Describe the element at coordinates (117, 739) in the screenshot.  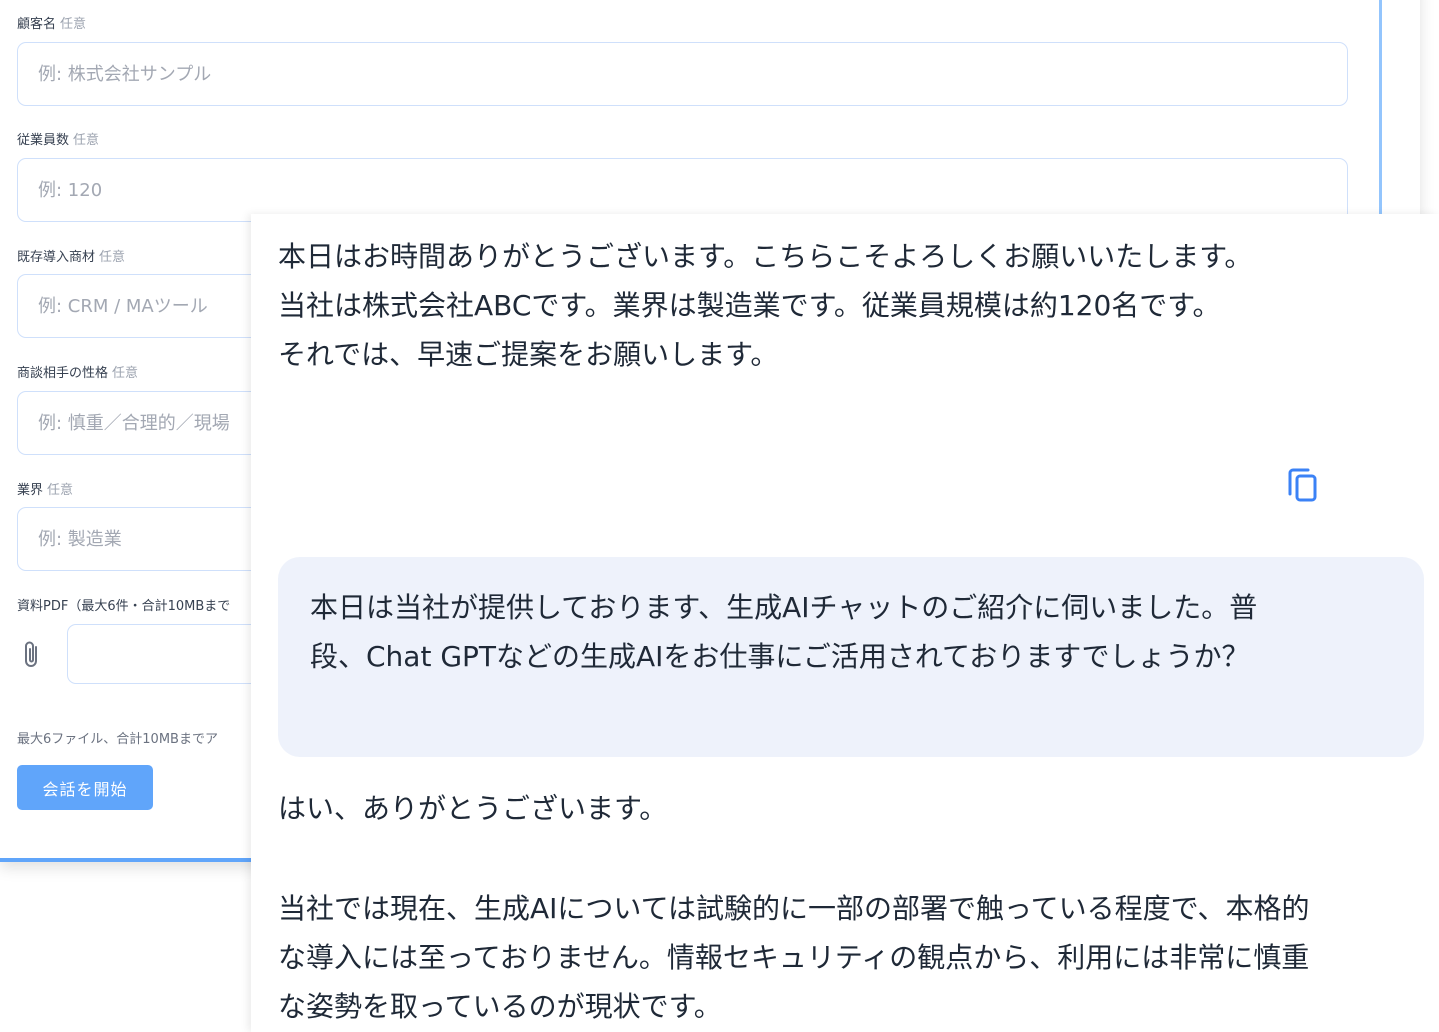
I see `upload-limit-note: 最大6ファイル、合計10MBまでア` at that location.